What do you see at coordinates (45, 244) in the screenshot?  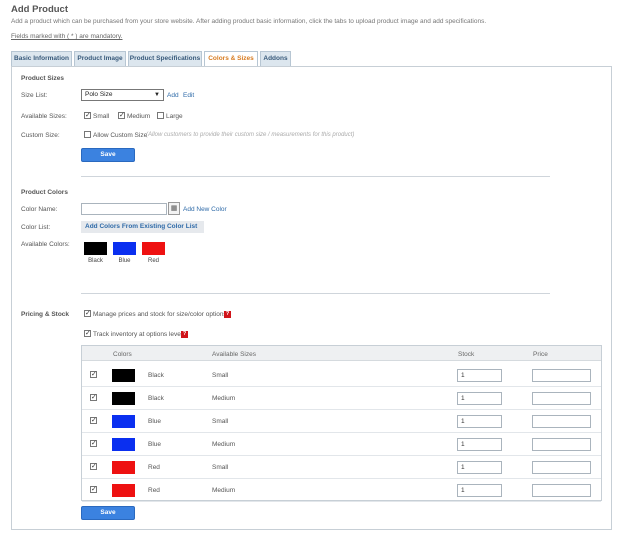 I see `available-colors-label: Available Colors:` at bounding box center [45, 244].